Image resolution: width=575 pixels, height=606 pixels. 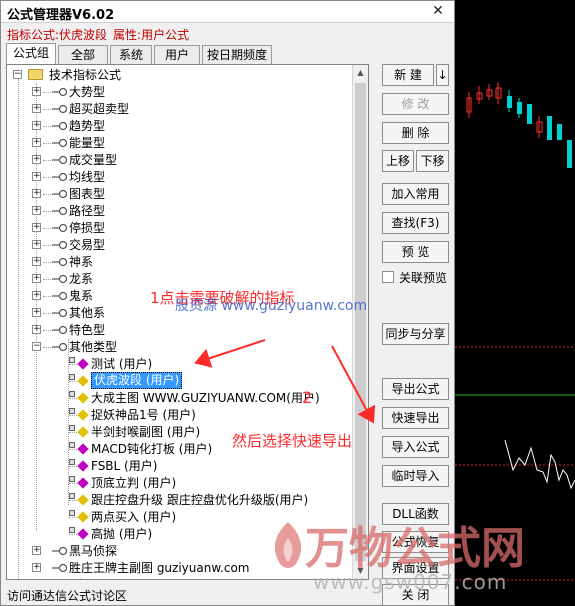 What do you see at coordinates (360, 73) in the screenshot?
I see `scroll-up-icon: ▲` at bounding box center [360, 73].